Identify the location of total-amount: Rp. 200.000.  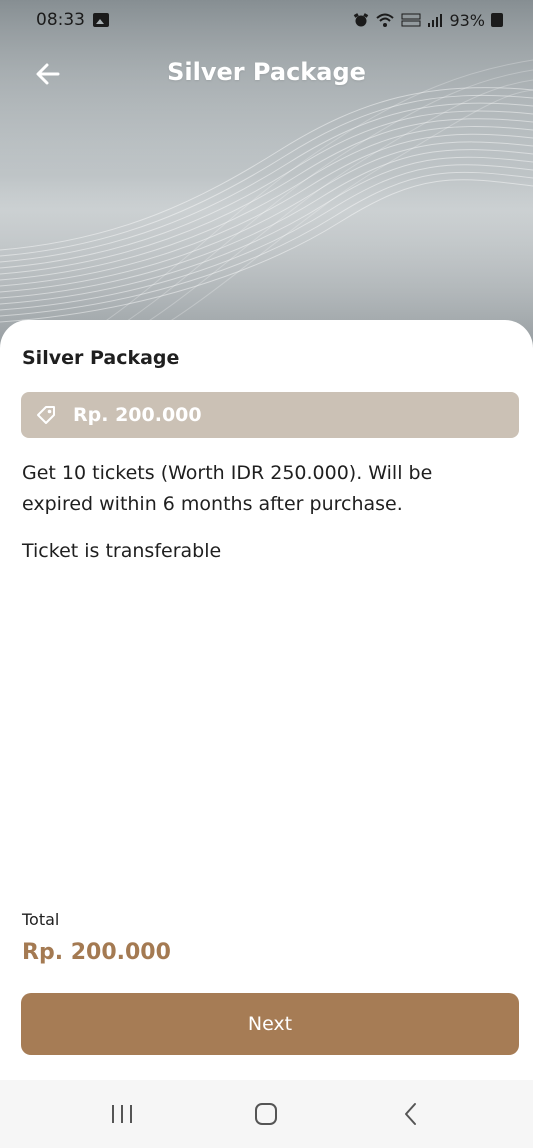
(96, 952).